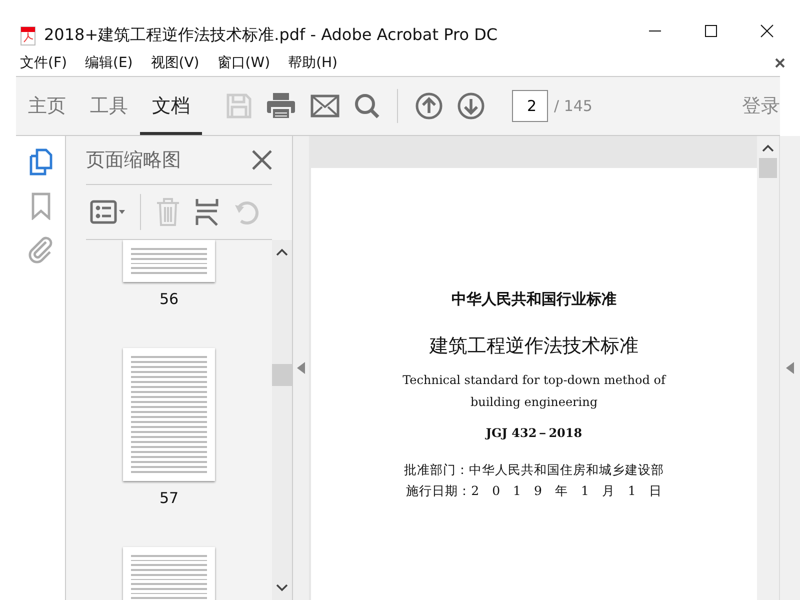 This screenshot has height=600, width=800. What do you see at coordinates (169, 299) in the screenshot?
I see `page-number-label: 56` at bounding box center [169, 299].